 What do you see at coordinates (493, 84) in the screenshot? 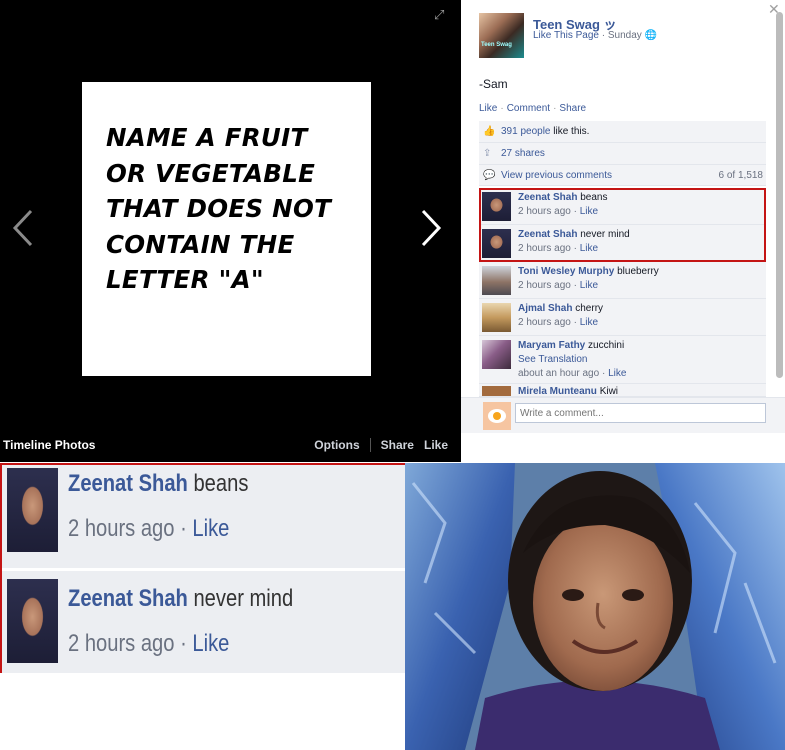
I see `post-text: -Sam` at bounding box center [493, 84].